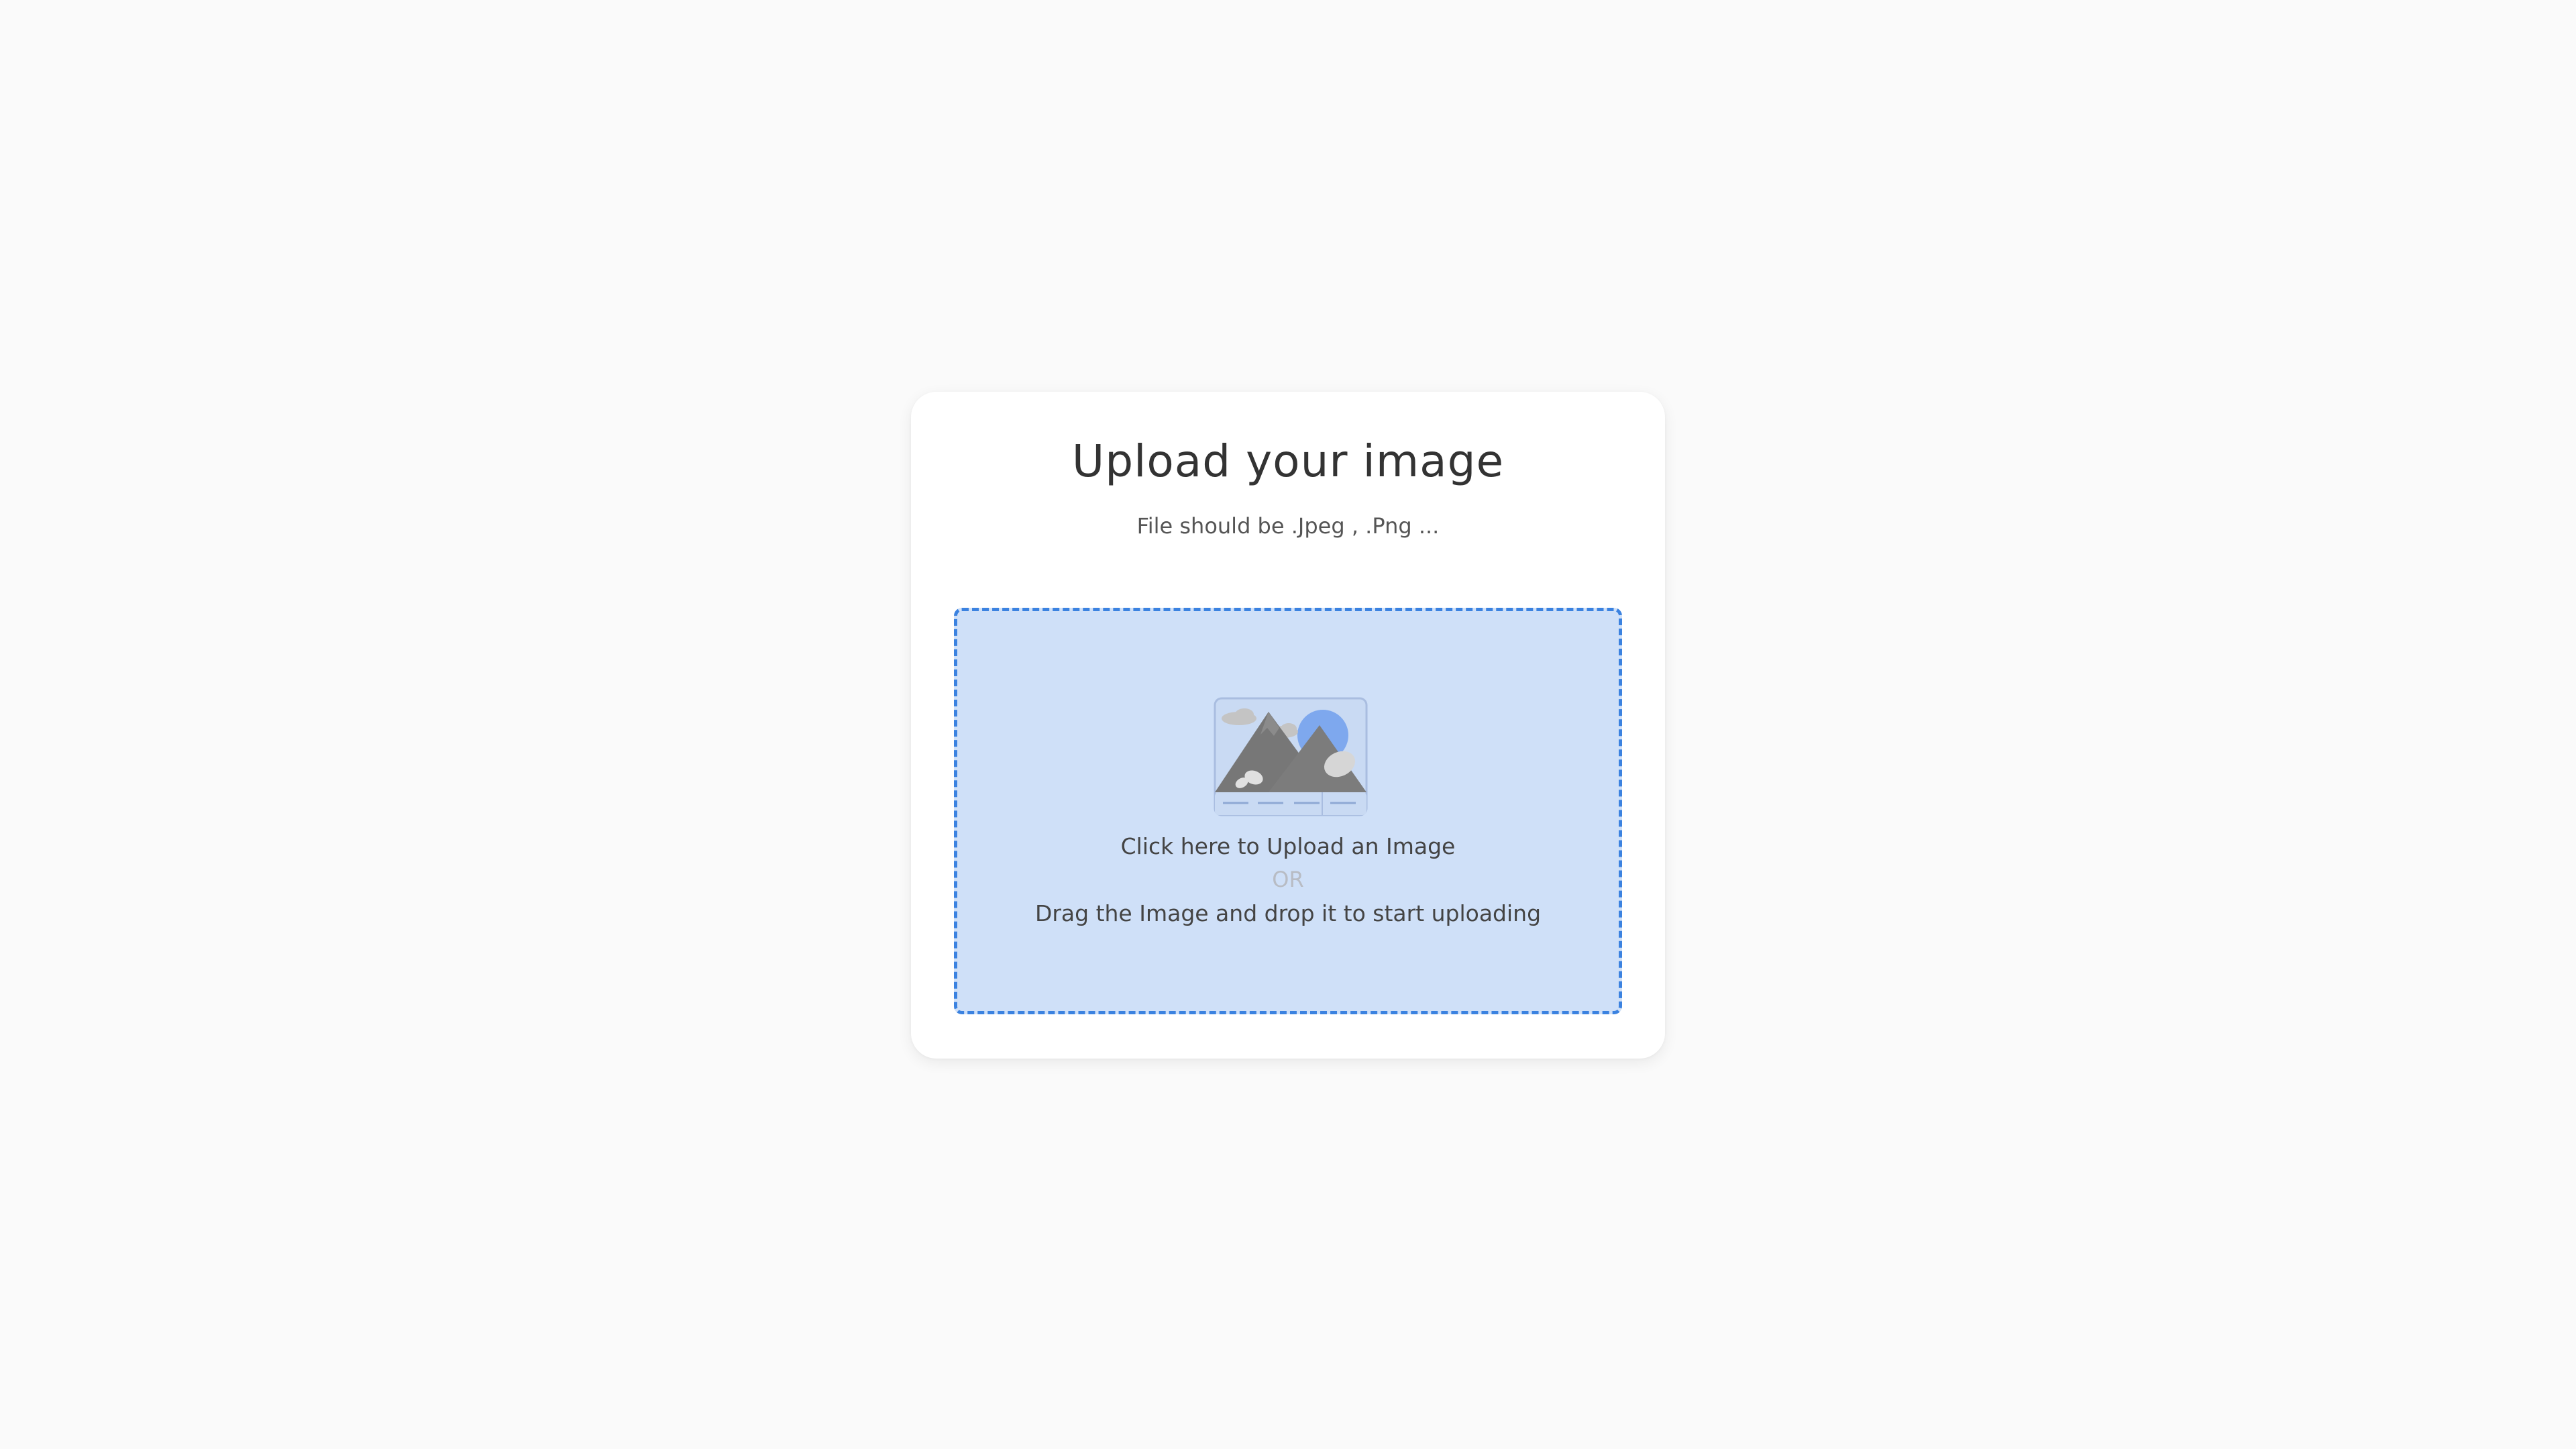  Describe the element at coordinates (1291, 756) in the screenshot. I see `mountain-image-icon` at that location.